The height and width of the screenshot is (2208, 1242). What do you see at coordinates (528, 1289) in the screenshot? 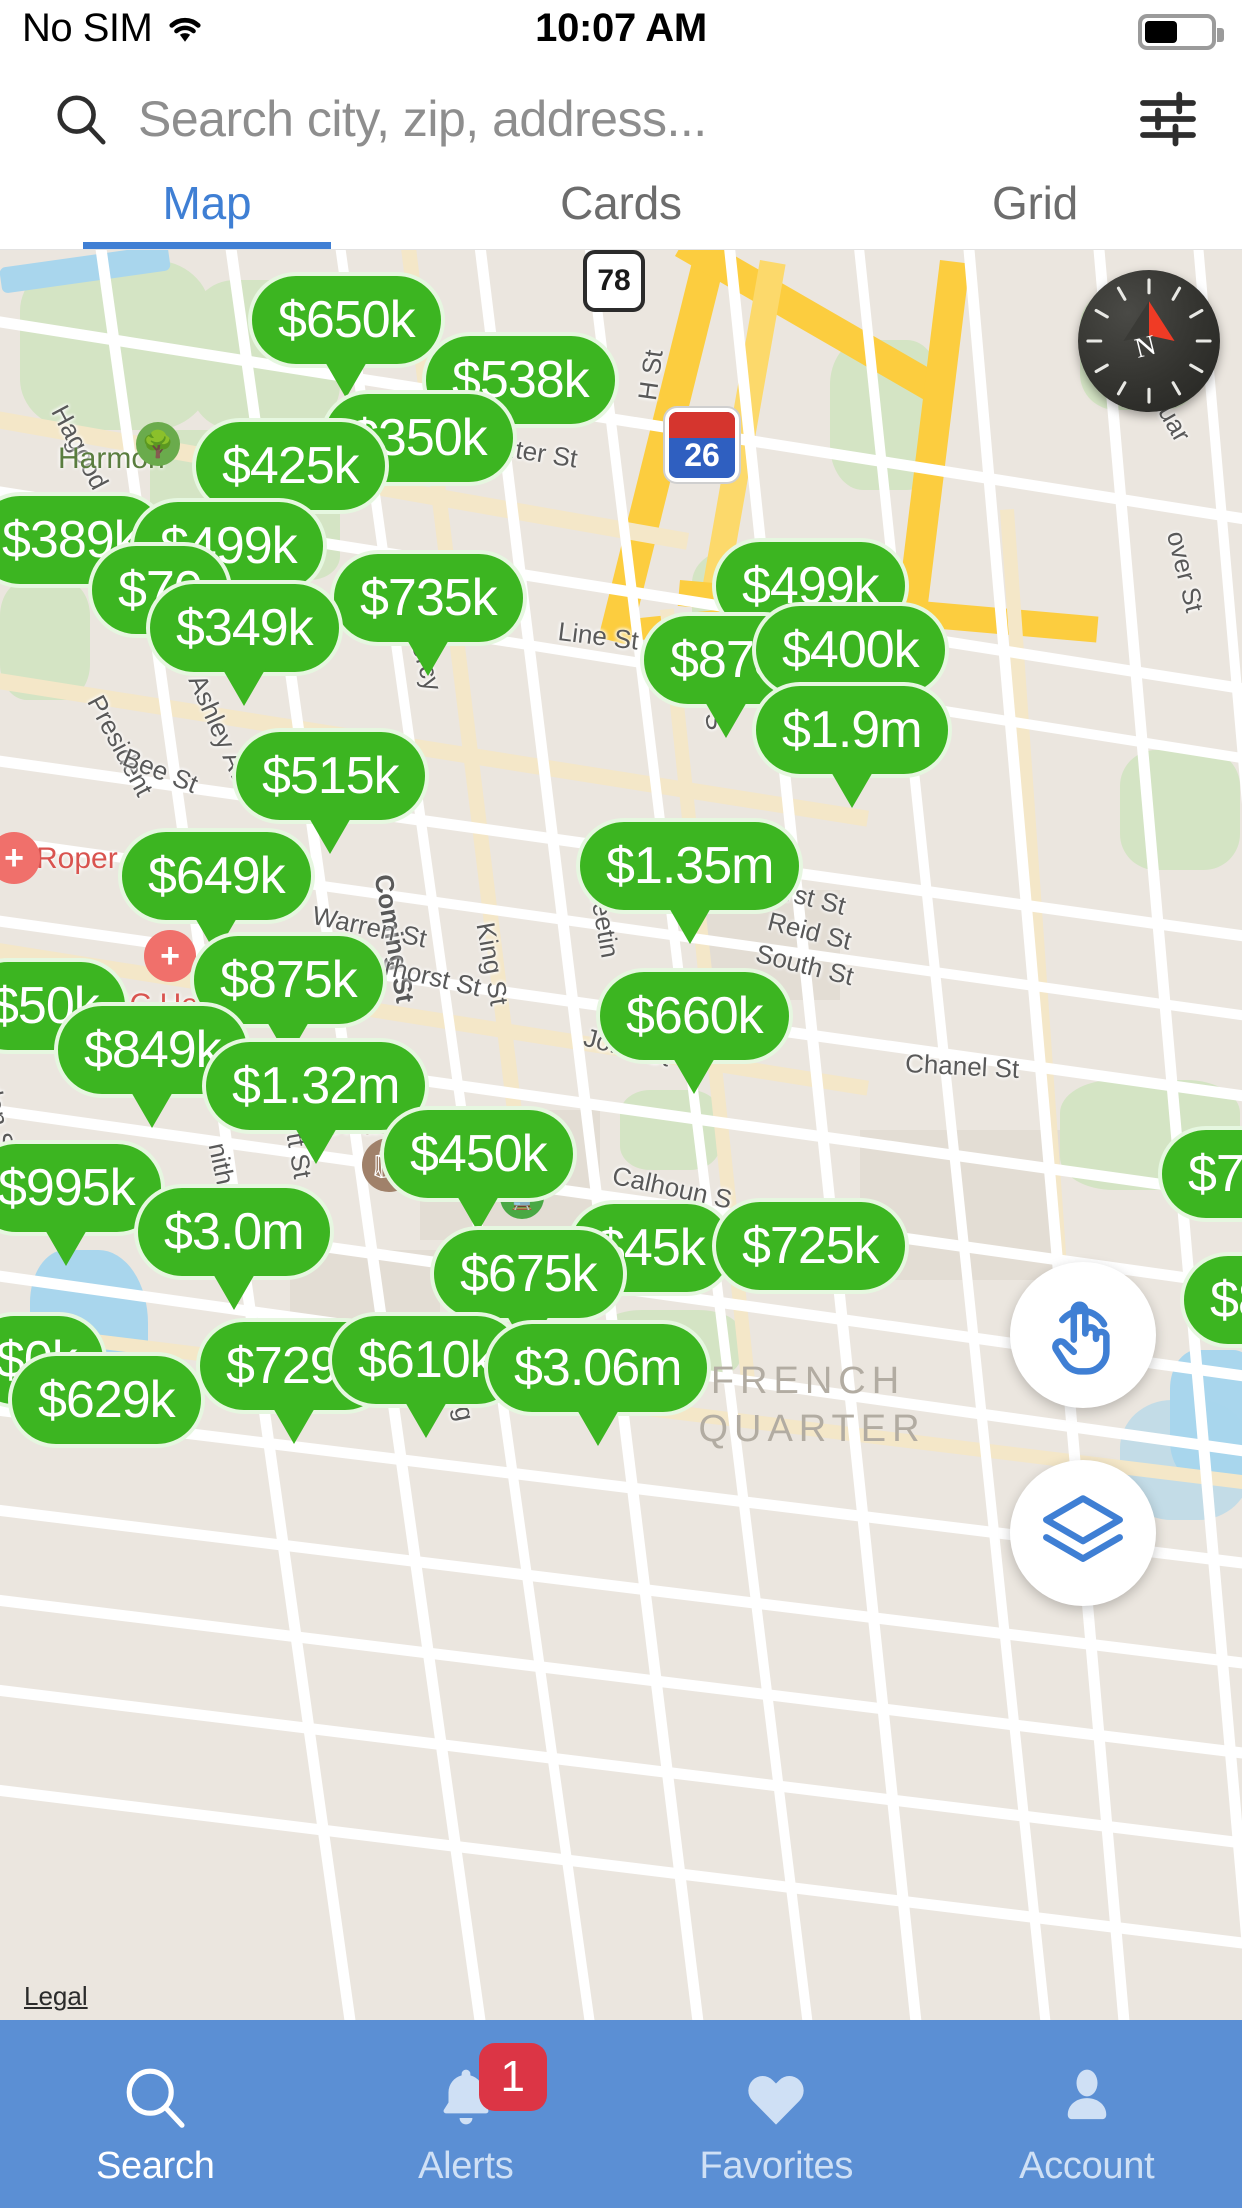
I see `listing-pin: $675k` at bounding box center [528, 1289].